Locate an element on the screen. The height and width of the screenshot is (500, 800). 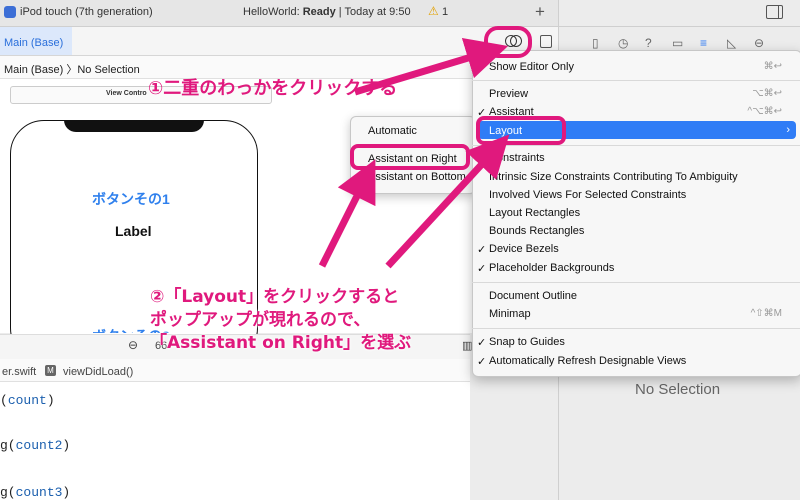
menu-layout-highlight is located at coordinates (637, 130).